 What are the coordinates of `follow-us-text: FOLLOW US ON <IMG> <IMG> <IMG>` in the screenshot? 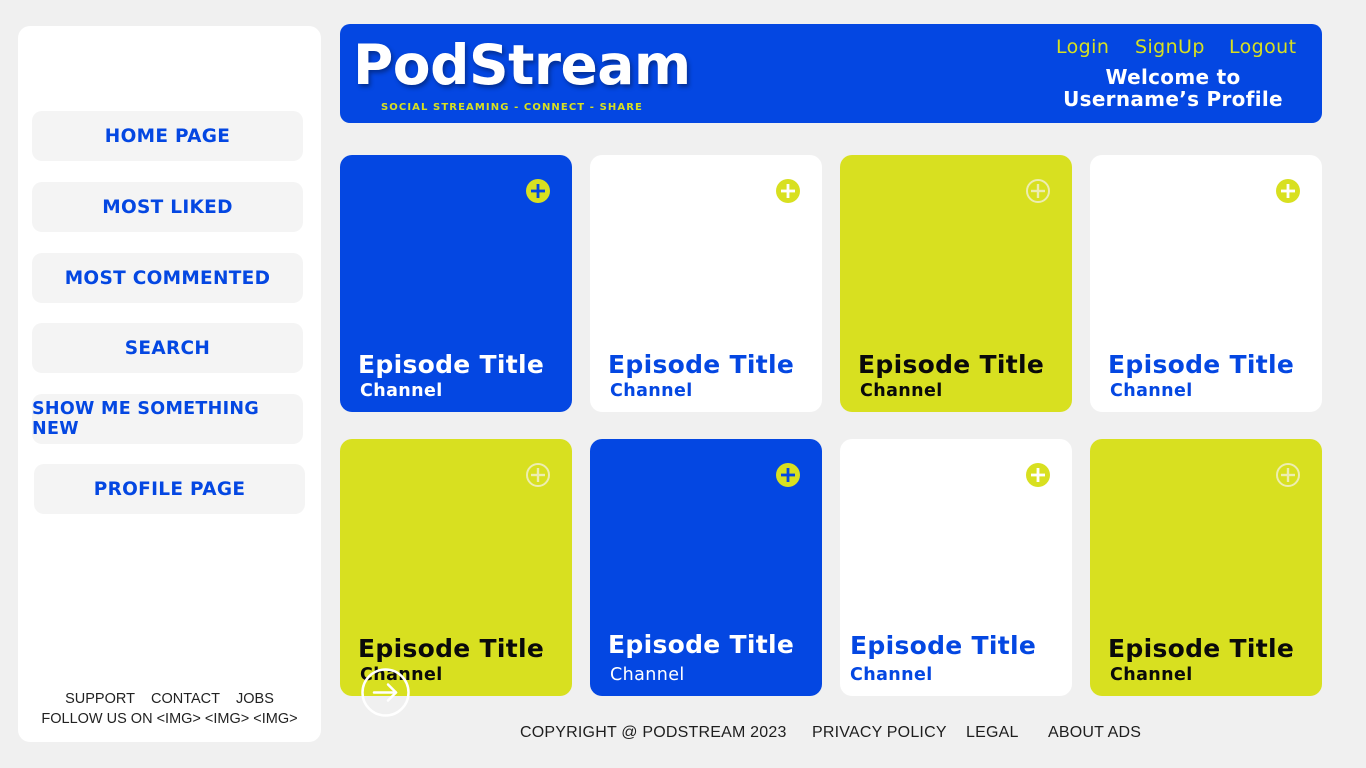 It's located at (169, 719).